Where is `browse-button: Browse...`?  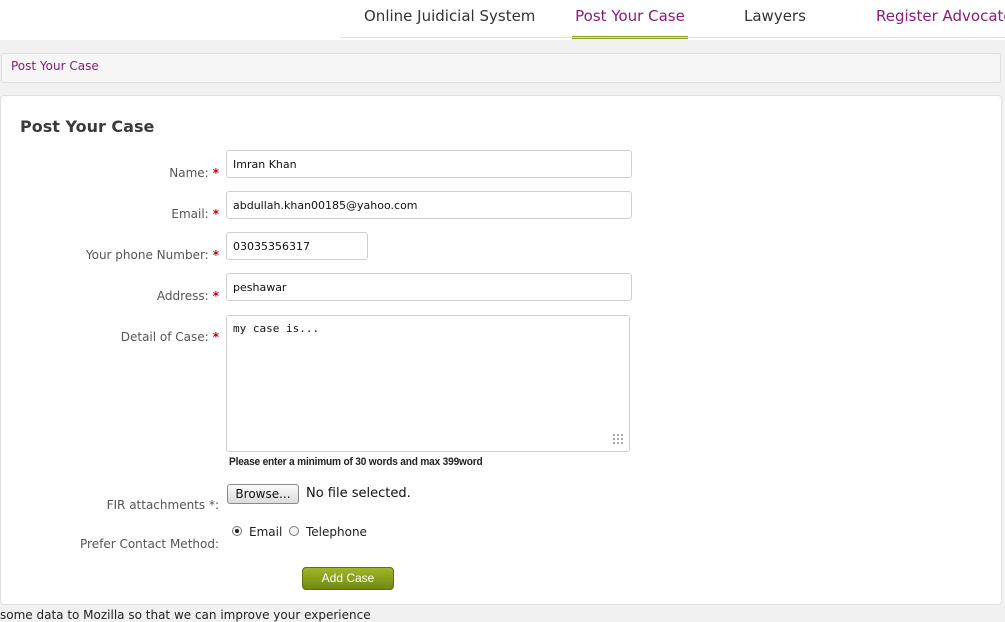 browse-button: Browse... is located at coordinates (263, 494).